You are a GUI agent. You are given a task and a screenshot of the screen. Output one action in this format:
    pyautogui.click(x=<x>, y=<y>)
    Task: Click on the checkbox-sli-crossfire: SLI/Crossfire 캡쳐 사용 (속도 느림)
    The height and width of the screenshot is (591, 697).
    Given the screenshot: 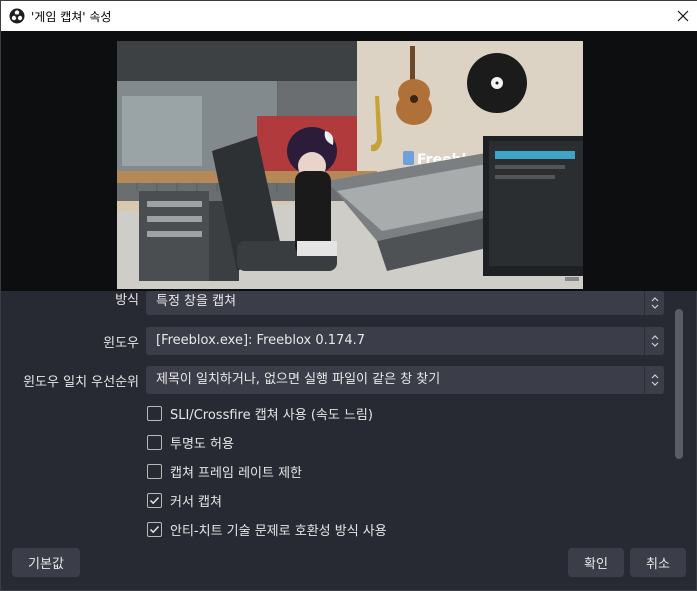 What is the action you would take?
    pyautogui.click(x=260, y=413)
    